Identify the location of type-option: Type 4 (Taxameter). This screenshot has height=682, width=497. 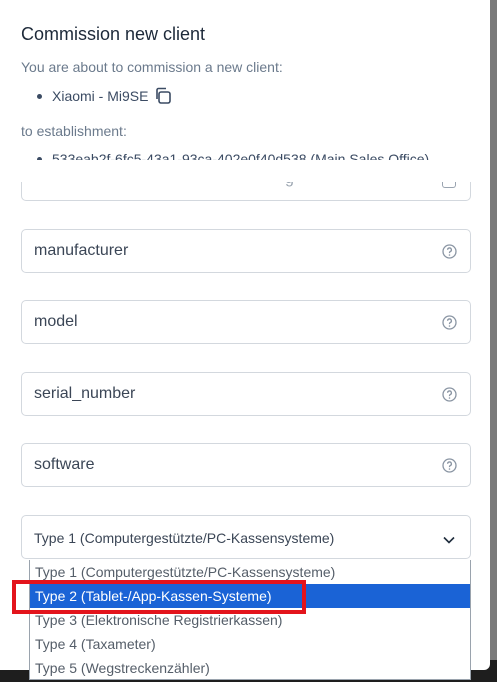
(250, 644).